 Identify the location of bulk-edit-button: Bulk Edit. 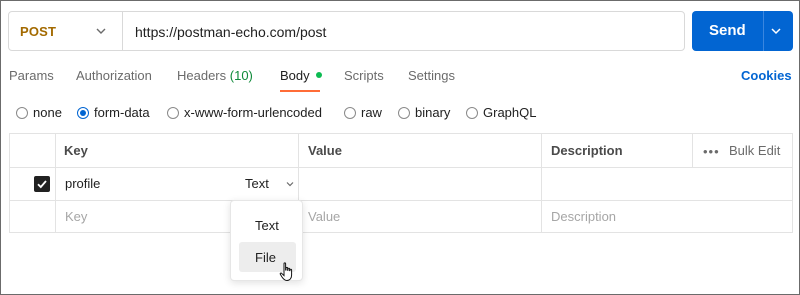
(754, 150).